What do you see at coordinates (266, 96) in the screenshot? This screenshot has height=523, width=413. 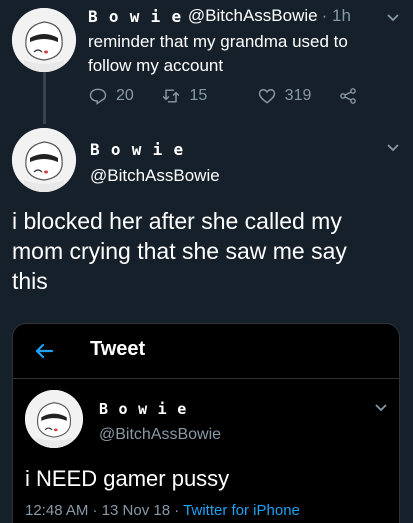 I see `heart-icon` at bounding box center [266, 96].